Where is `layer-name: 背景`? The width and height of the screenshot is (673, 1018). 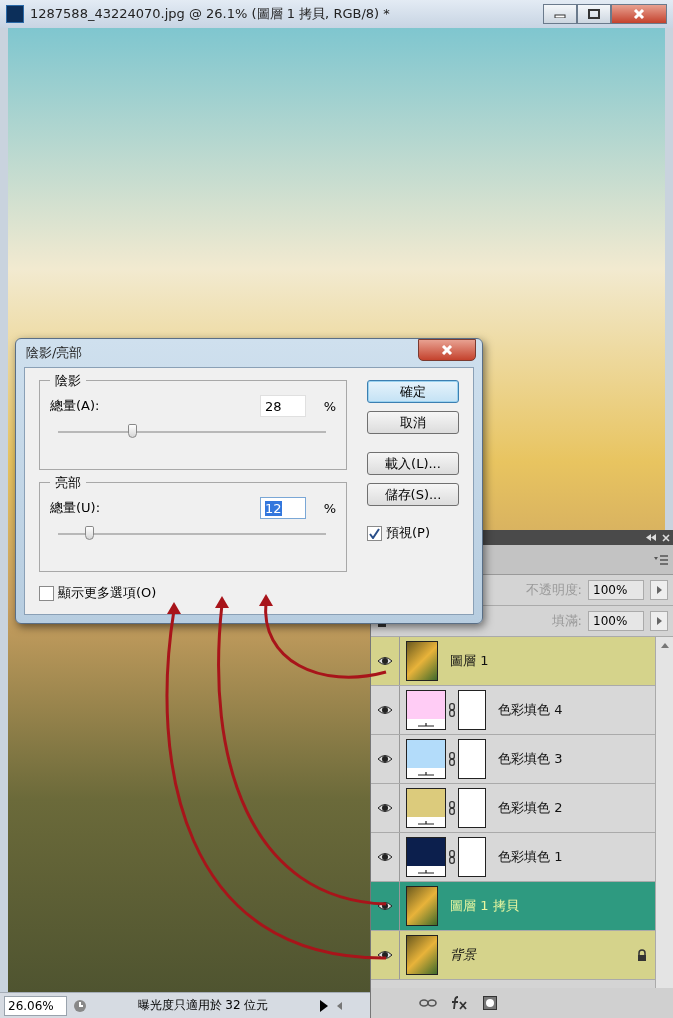 layer-name: 背景 is located at coordinates (463, 955).